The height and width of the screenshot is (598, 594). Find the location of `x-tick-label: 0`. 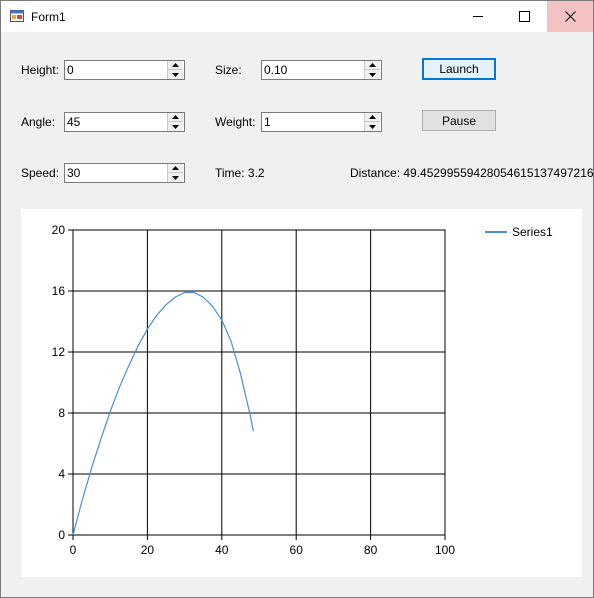

x-tick-label: 0 is located at coordinates (73, 550).